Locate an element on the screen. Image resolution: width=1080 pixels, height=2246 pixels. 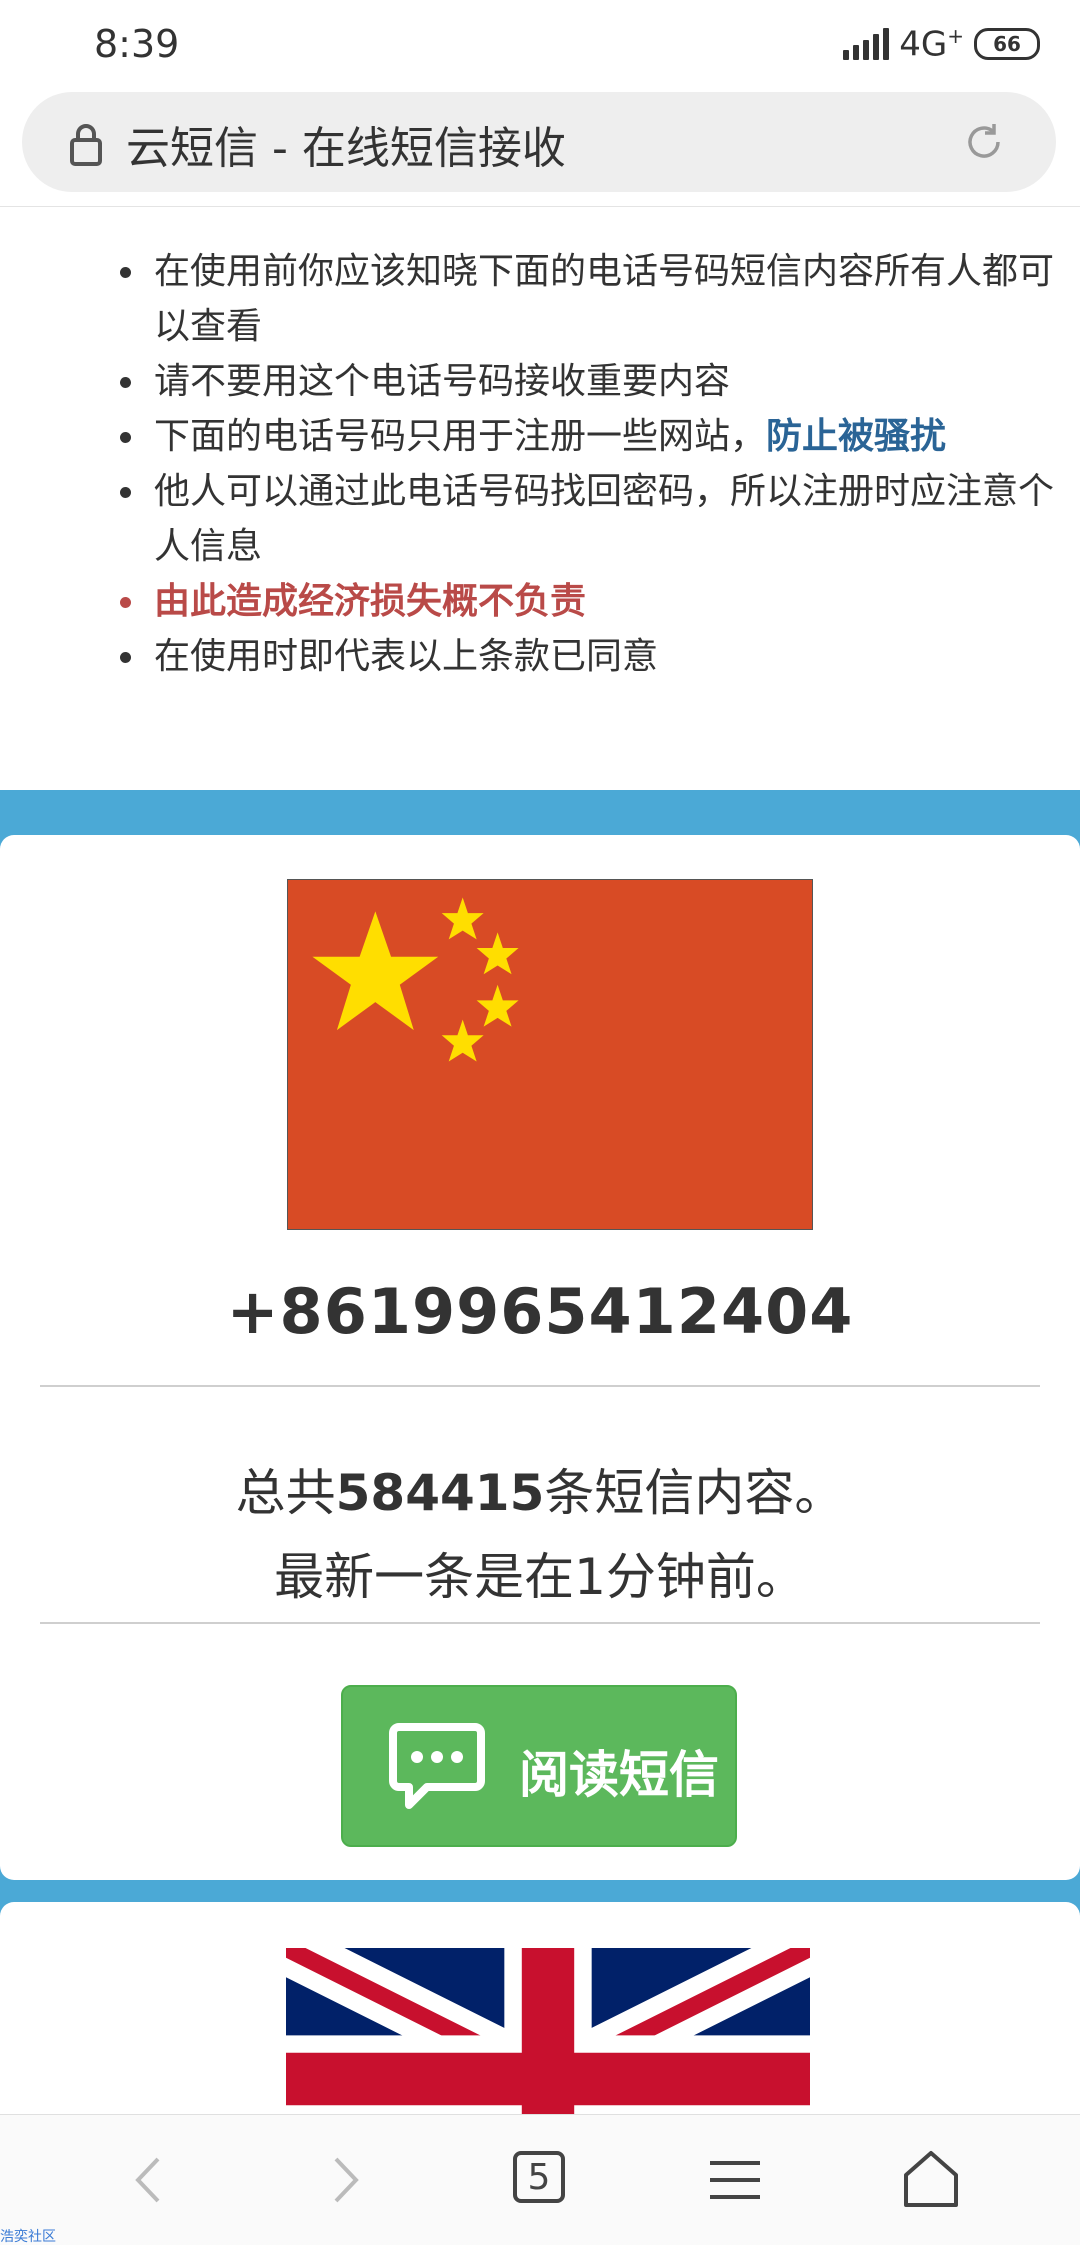
phone-number: +8619965412404 is located at coordinates (540, 1311).